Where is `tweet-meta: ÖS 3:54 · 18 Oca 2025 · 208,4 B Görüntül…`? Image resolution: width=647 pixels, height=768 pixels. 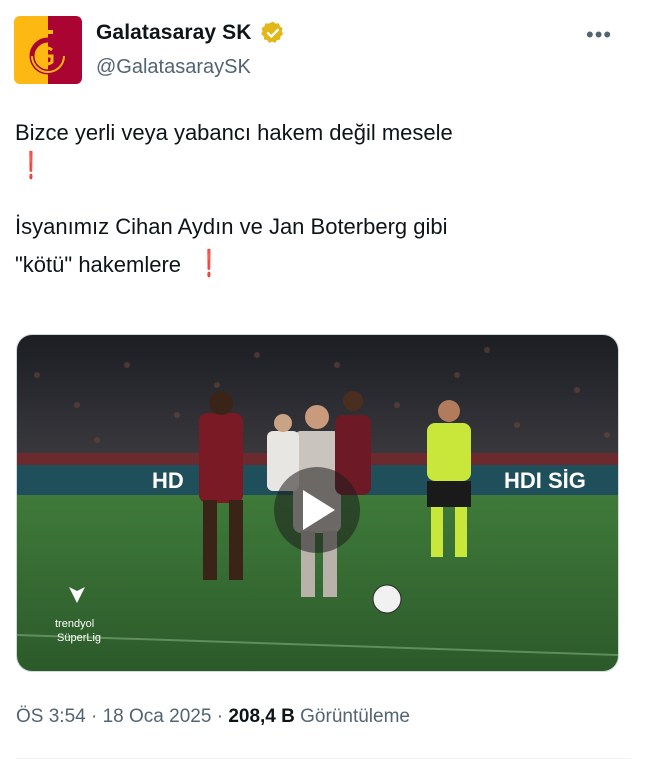 tweet-meta: ÖS 3:54 · 18 Oca 2025 · 208,4 B Görüntül… is located at coordinates (213, 716).